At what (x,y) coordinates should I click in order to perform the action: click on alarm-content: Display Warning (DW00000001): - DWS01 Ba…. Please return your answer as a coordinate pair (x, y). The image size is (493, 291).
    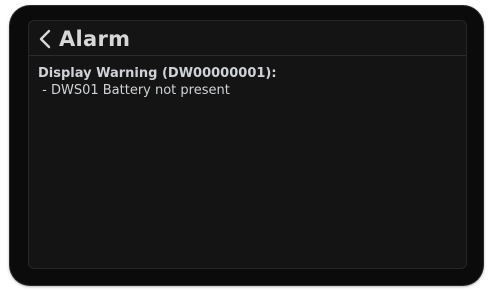
    Looking at the image, I should click on (248, 82).